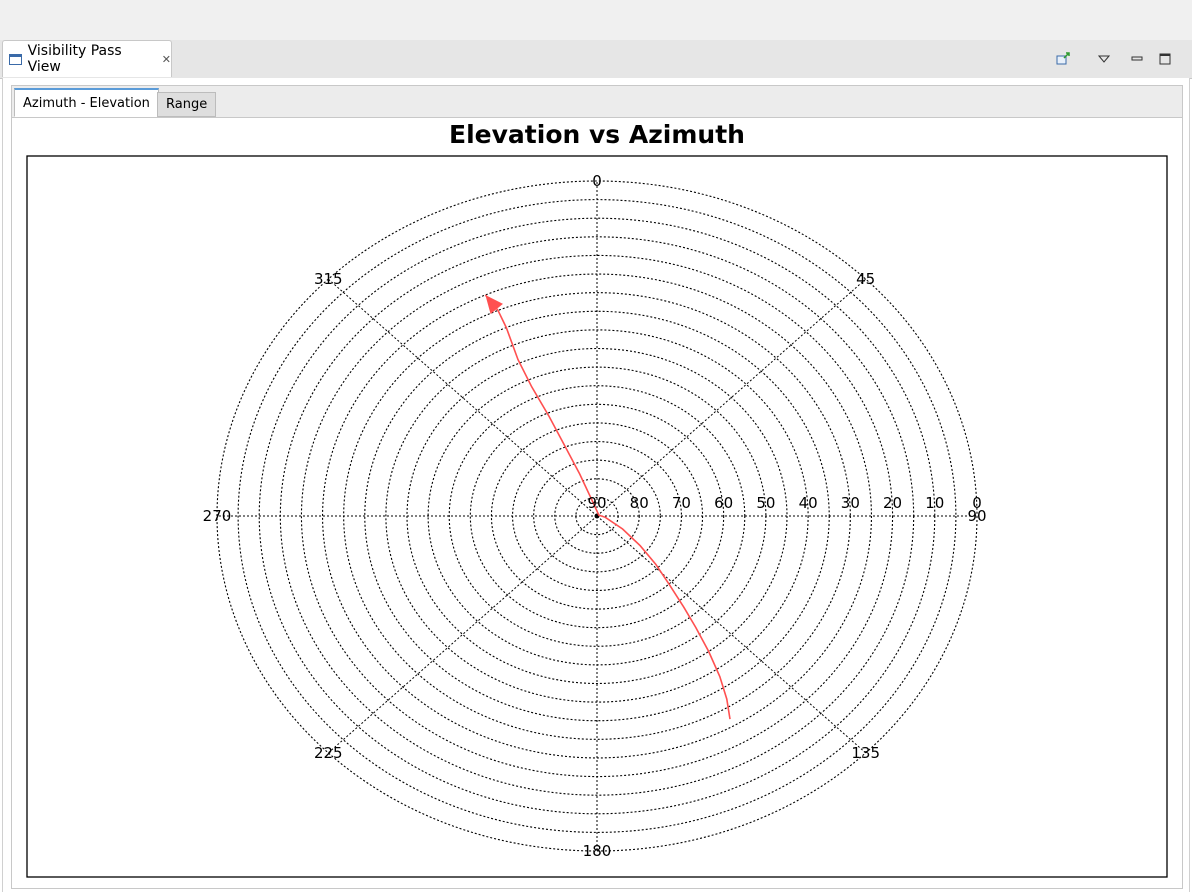 This screenshot has width=1192, height=894. What do you see at coordinates (681, 503) in the screenshot?
I see `elevation-tick-label: 70` at bounding box center [681, 503].